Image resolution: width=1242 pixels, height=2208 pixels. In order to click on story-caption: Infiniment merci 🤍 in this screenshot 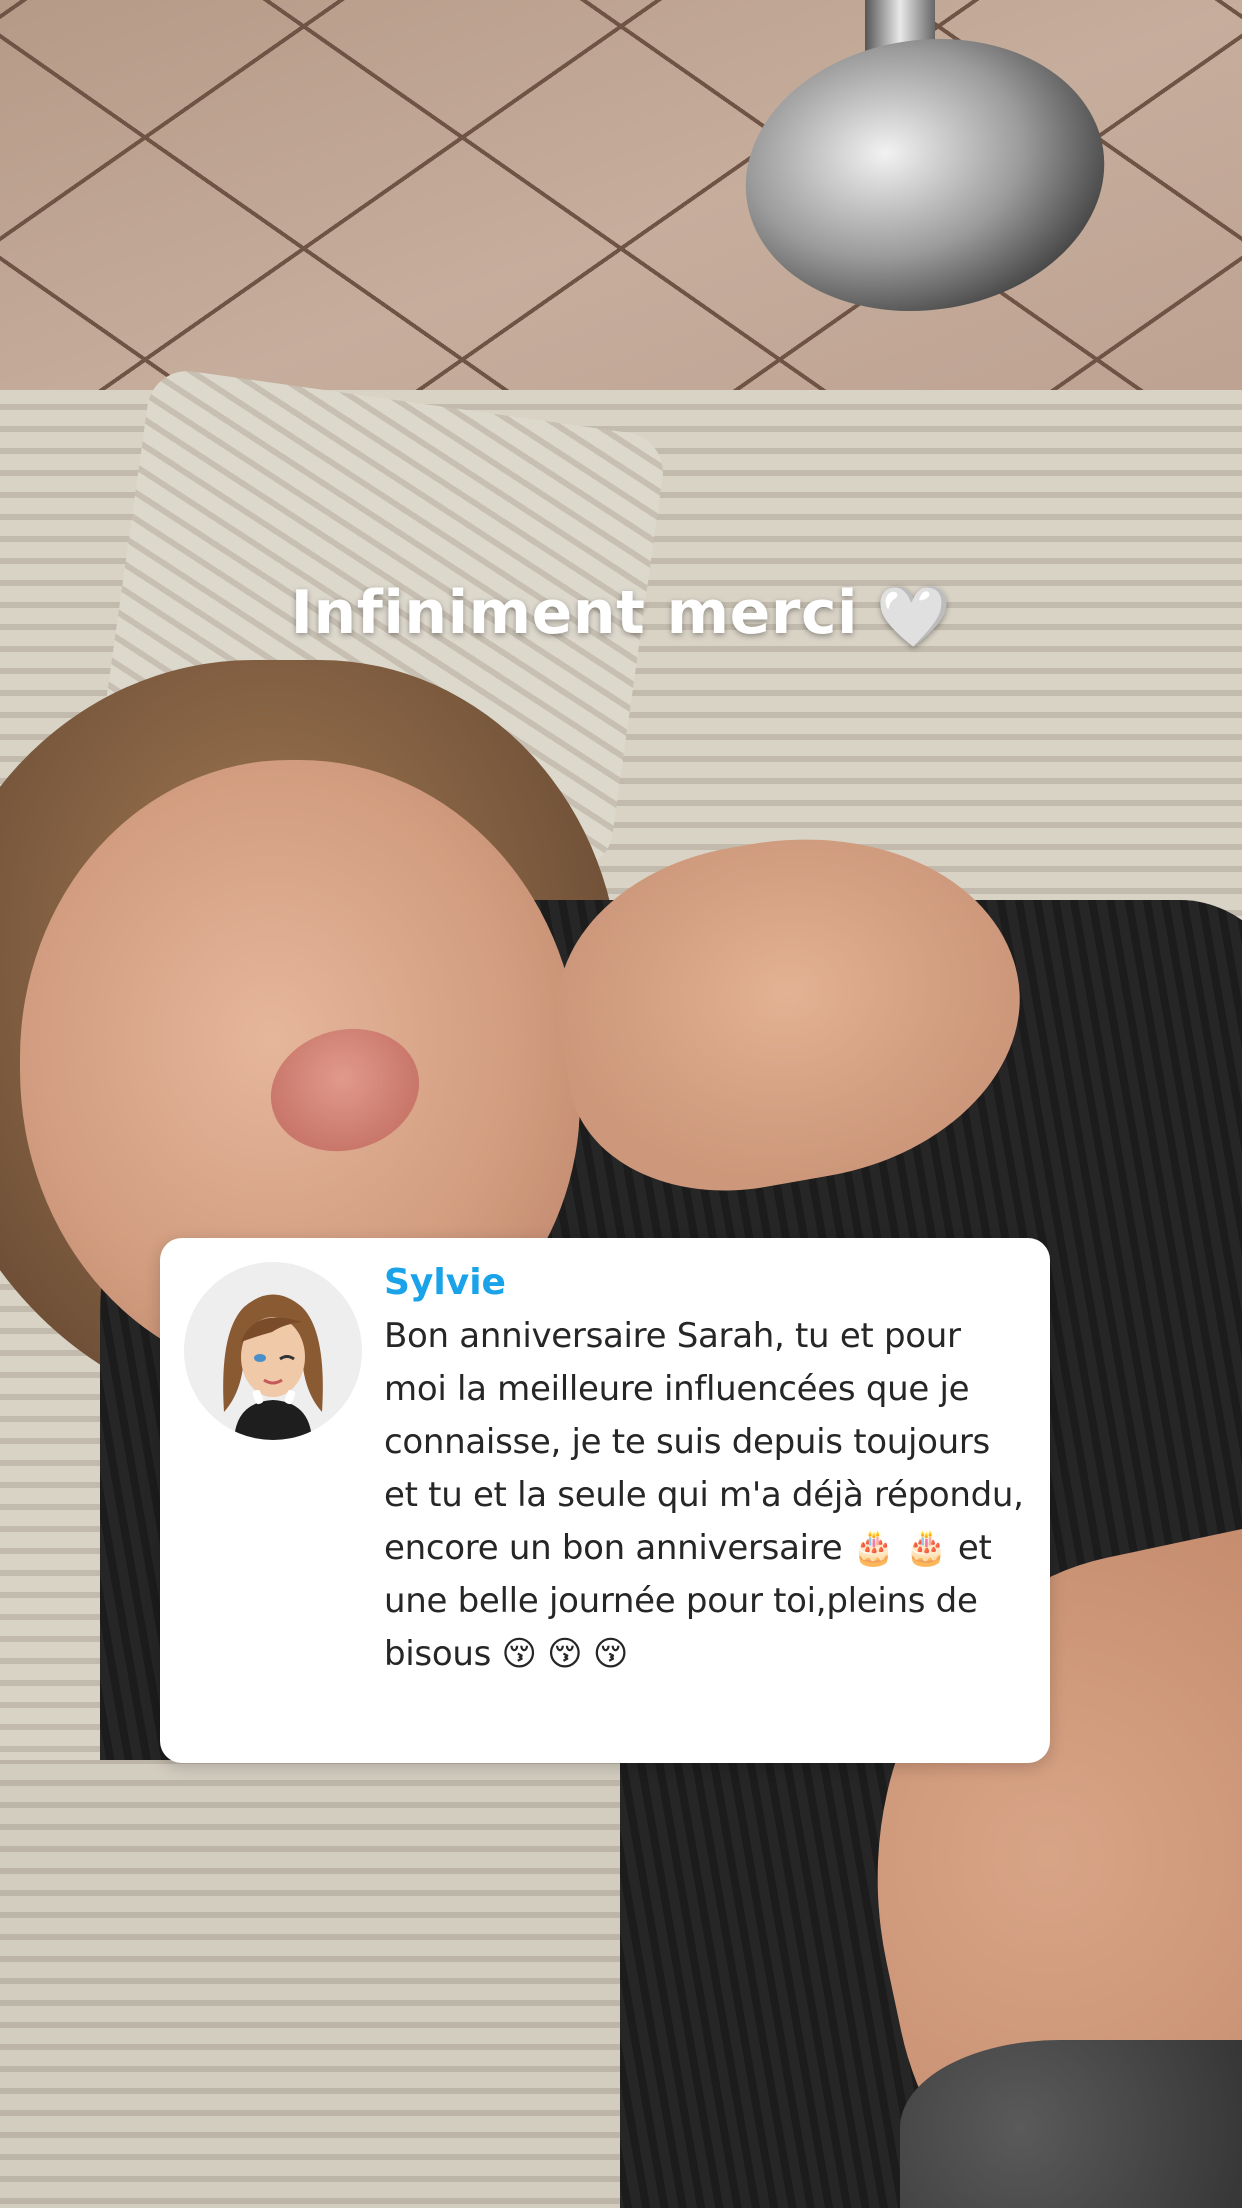, I will do `click(621, 615)`.